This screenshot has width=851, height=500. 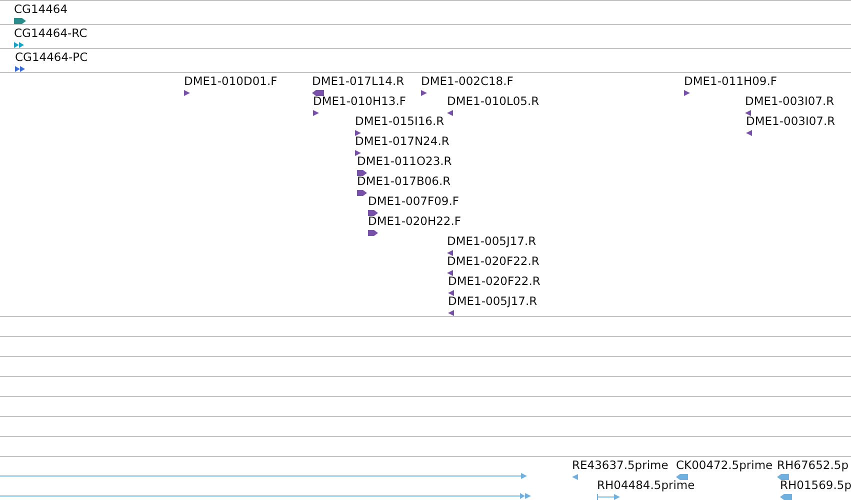 What do you see at coordinates (359, 101) in the screenshot?
I see `feature-label: DME1-010H13.F` at bounding box center [359, 101].